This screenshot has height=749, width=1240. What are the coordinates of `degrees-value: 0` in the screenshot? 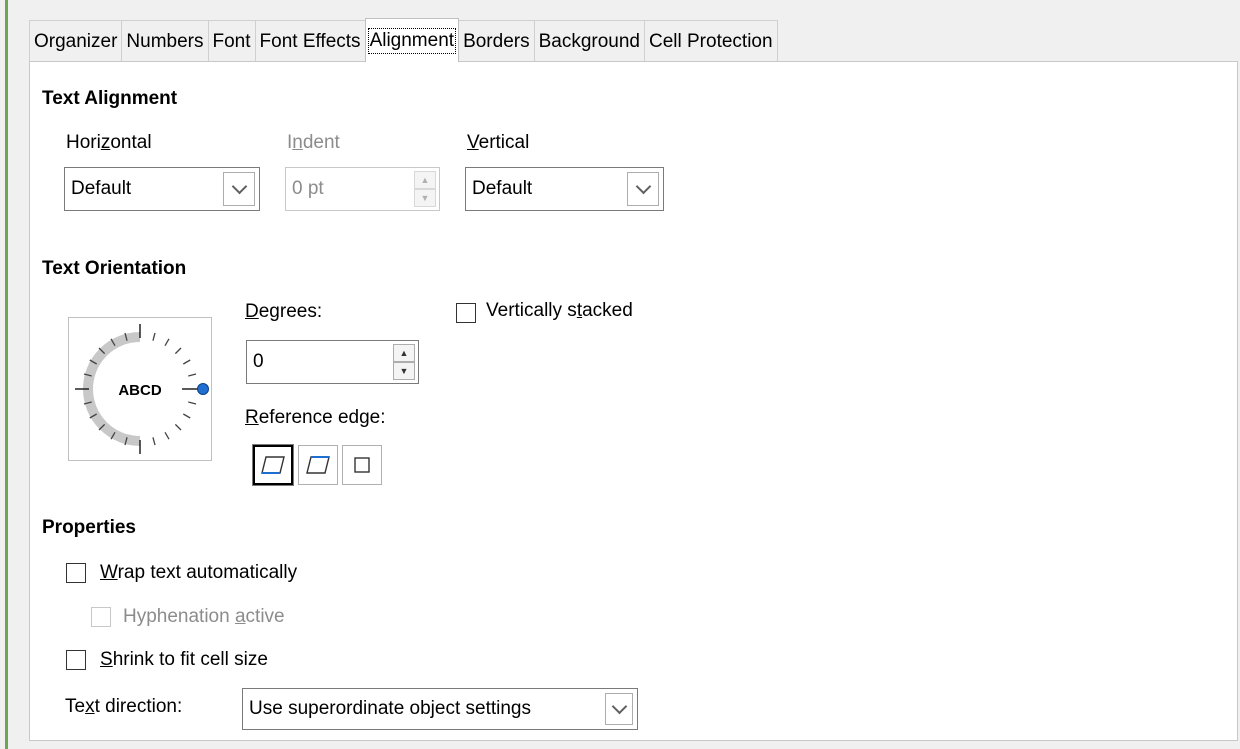 It's located at (258, 361).